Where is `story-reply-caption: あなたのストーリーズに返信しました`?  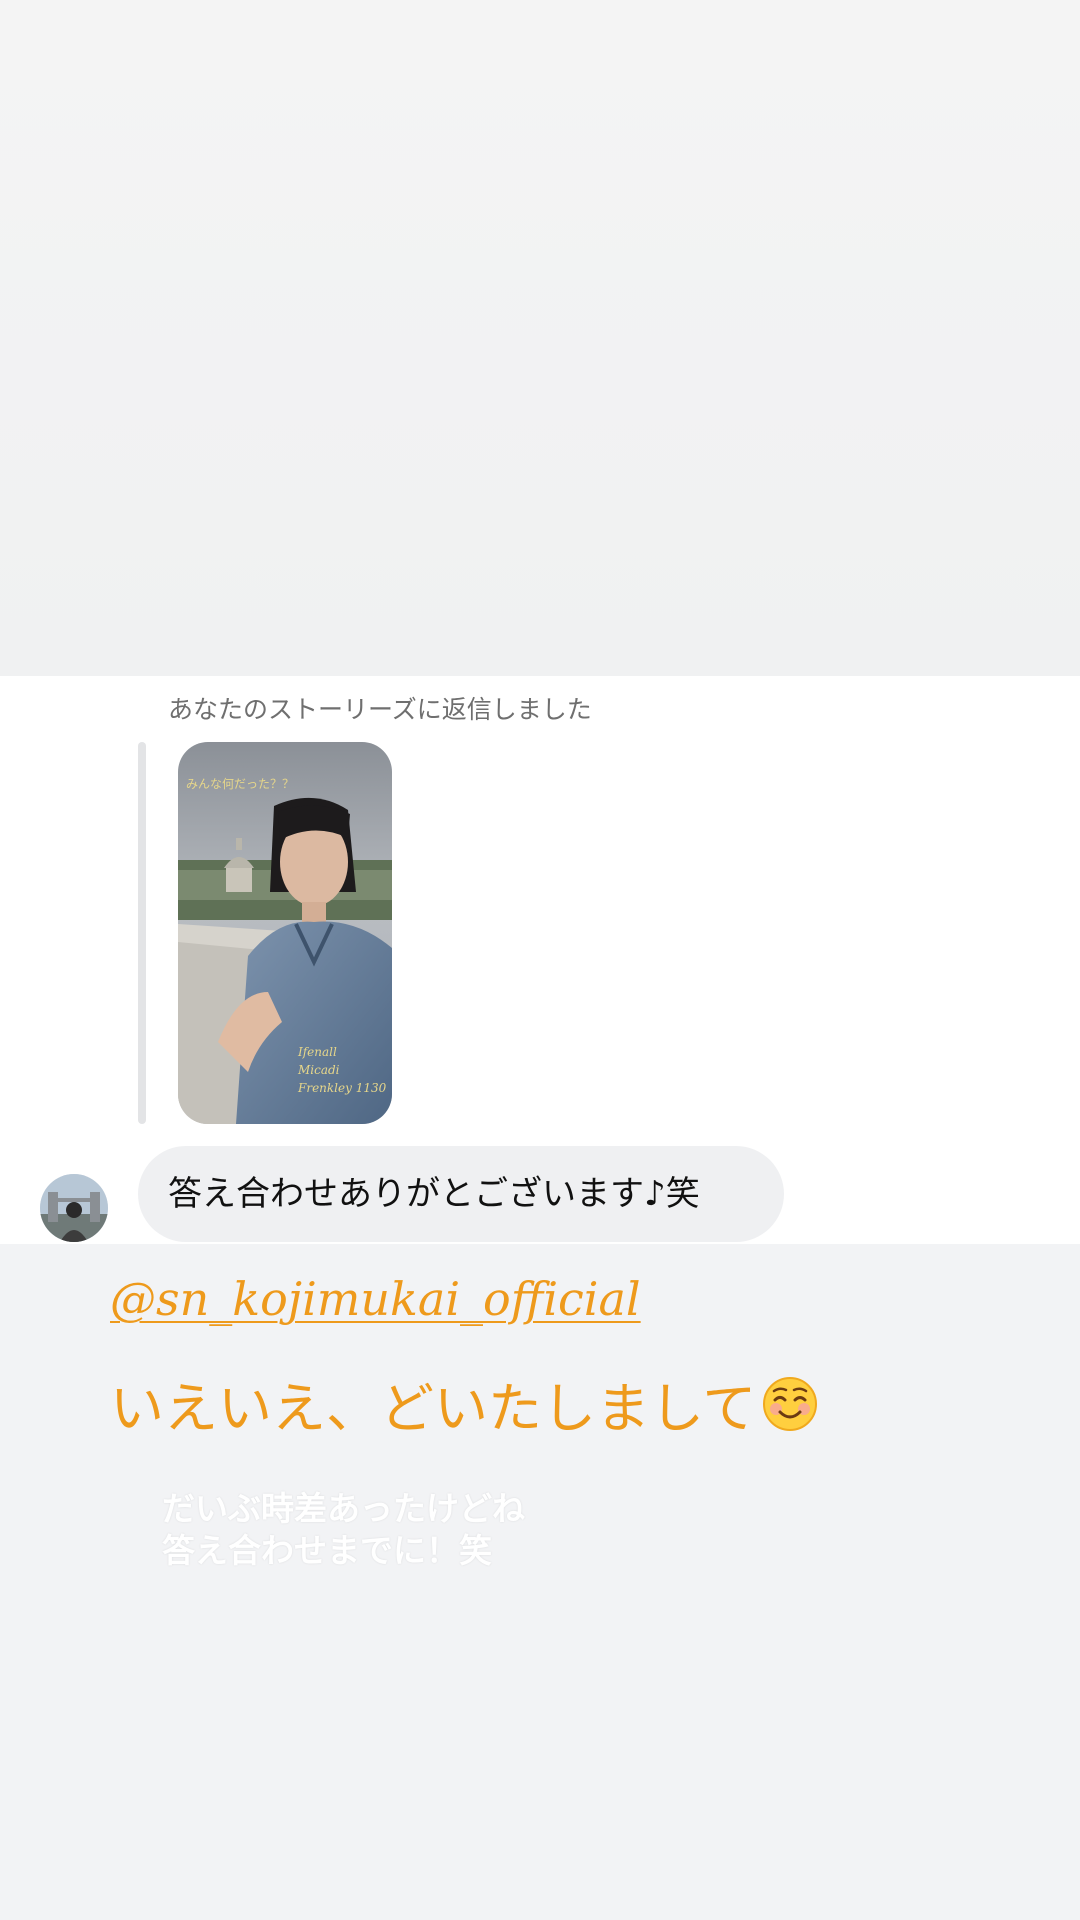 story-reply-caption: あなたのストーリーズに返信しました is located at coordinates (380, 709).